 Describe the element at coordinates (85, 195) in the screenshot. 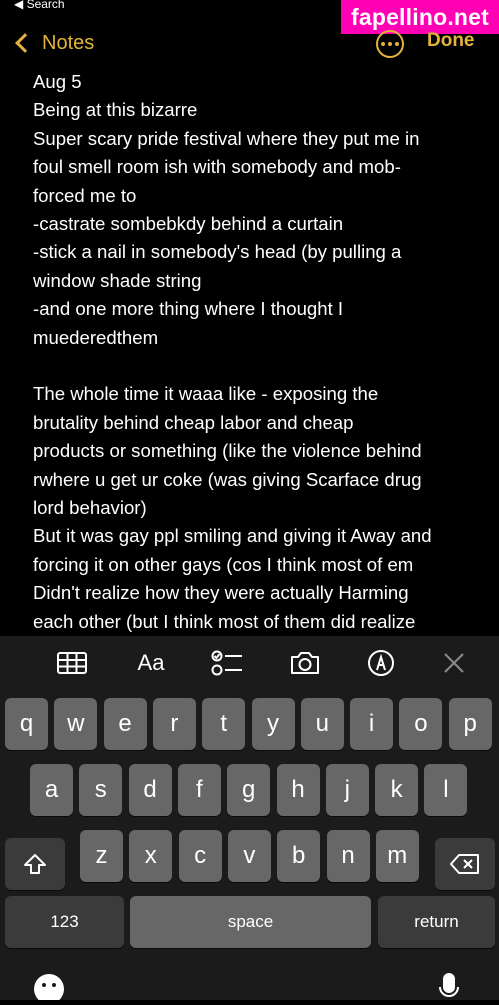

I see `note-line: forced me to` at that location.